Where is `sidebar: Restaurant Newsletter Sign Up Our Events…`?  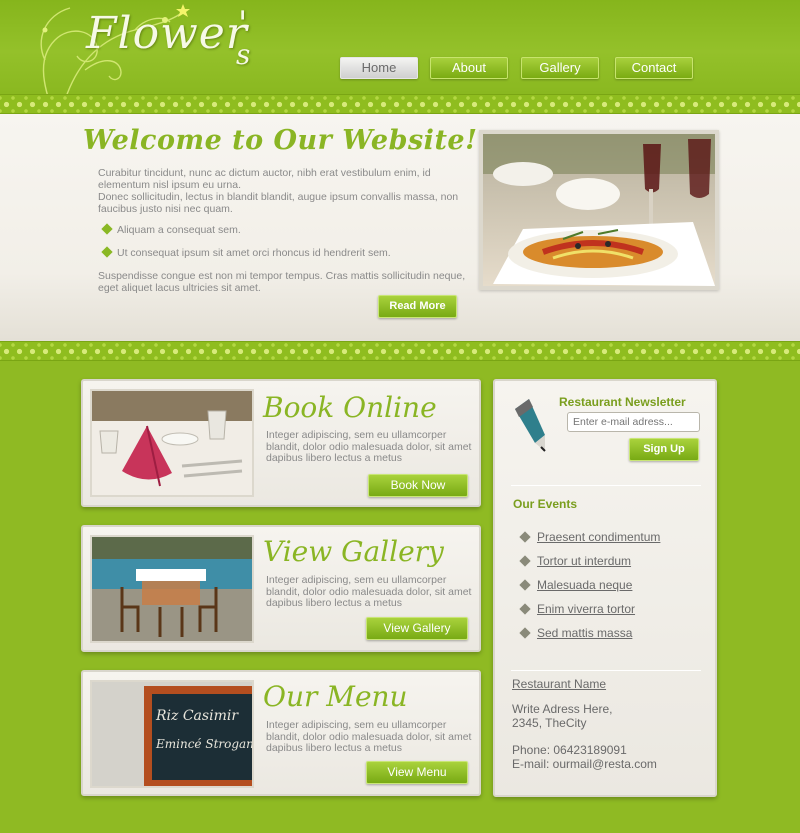
sidebar: Restaurant Newsletter Sign Up Our Events… is located at coordinates (605, 588).